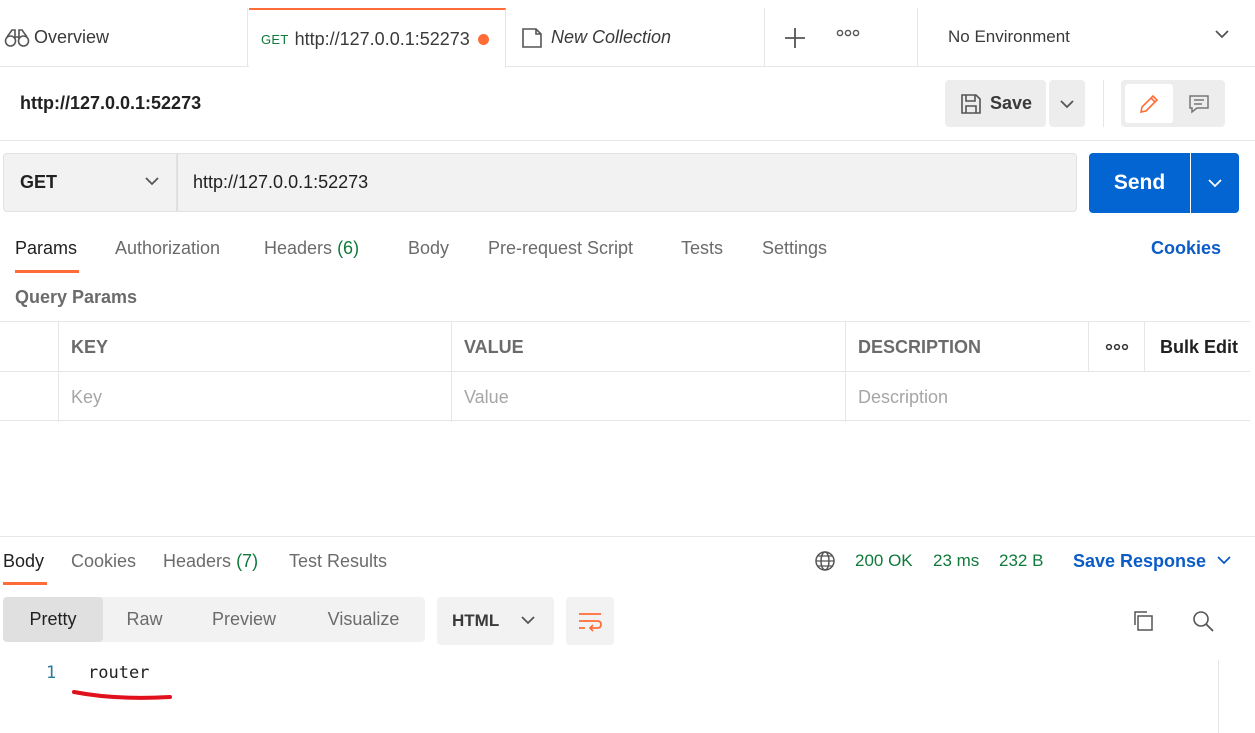  What do you see at coordinates (247, 561) in the screenshot?
I see `response-headers-count: (7)` at bounding box center [247, 561].